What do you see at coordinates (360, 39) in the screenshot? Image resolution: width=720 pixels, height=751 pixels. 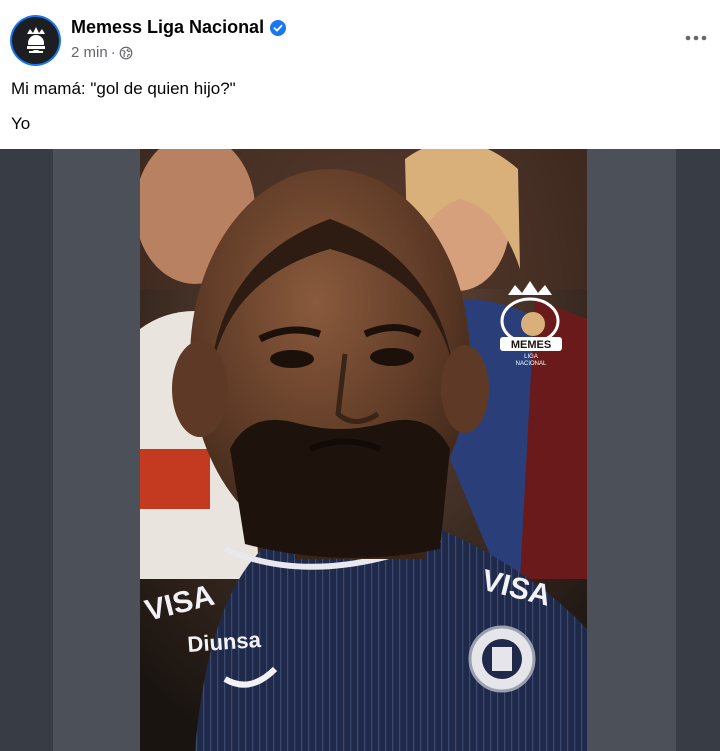 I see `post-header: Memess Liga Nacional 2 min ·` at bounding box center [360, 39].